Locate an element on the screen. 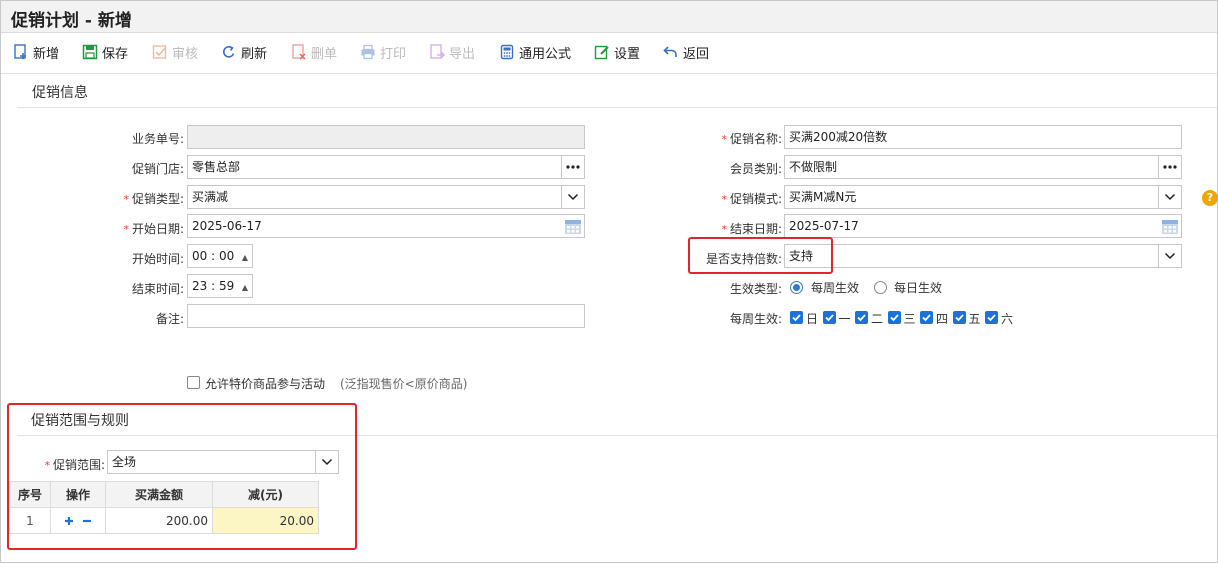 The width and height of the screenshot is (1218, 563). back-button: 返回 is located at coordinates (686, 52).